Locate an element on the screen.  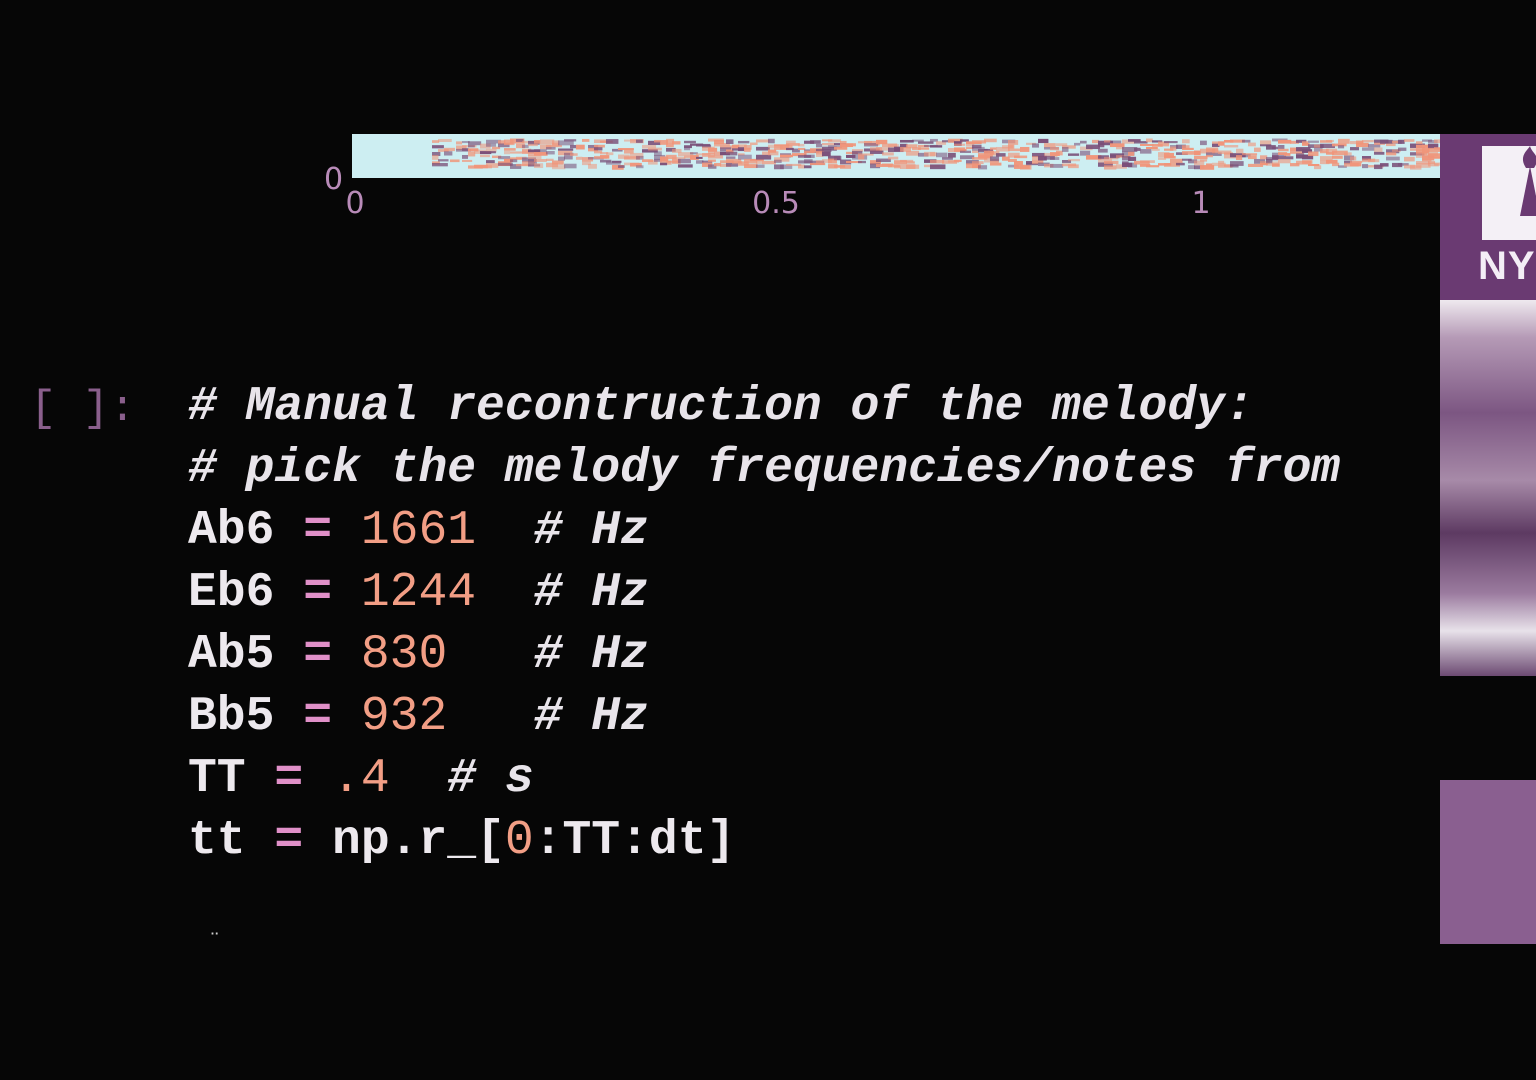
code-text: Ab5 is located at coordinates (246, 655).